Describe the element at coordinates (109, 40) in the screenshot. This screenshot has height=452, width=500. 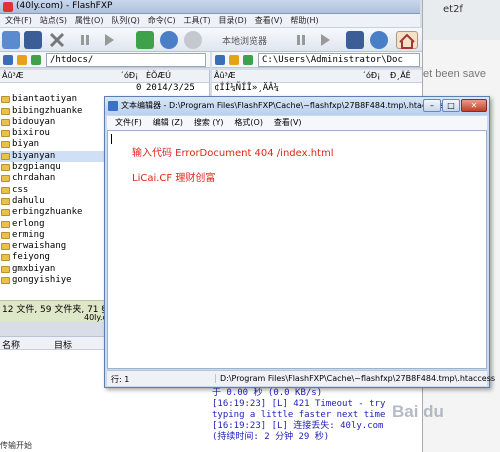
I see `play-icon` at that location.